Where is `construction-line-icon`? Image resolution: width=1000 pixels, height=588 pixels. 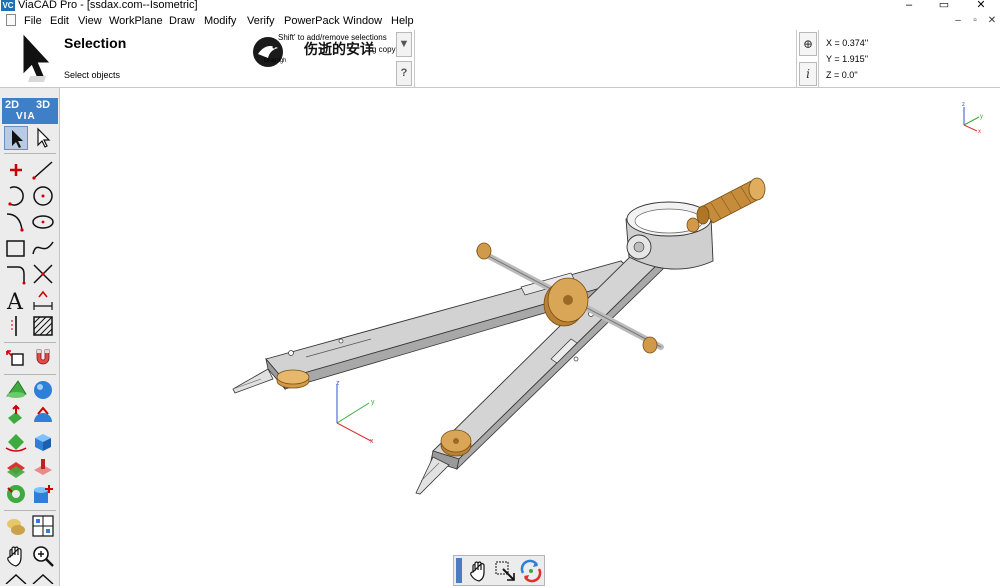
construction-line-icon is located at coordinates (16, 326).